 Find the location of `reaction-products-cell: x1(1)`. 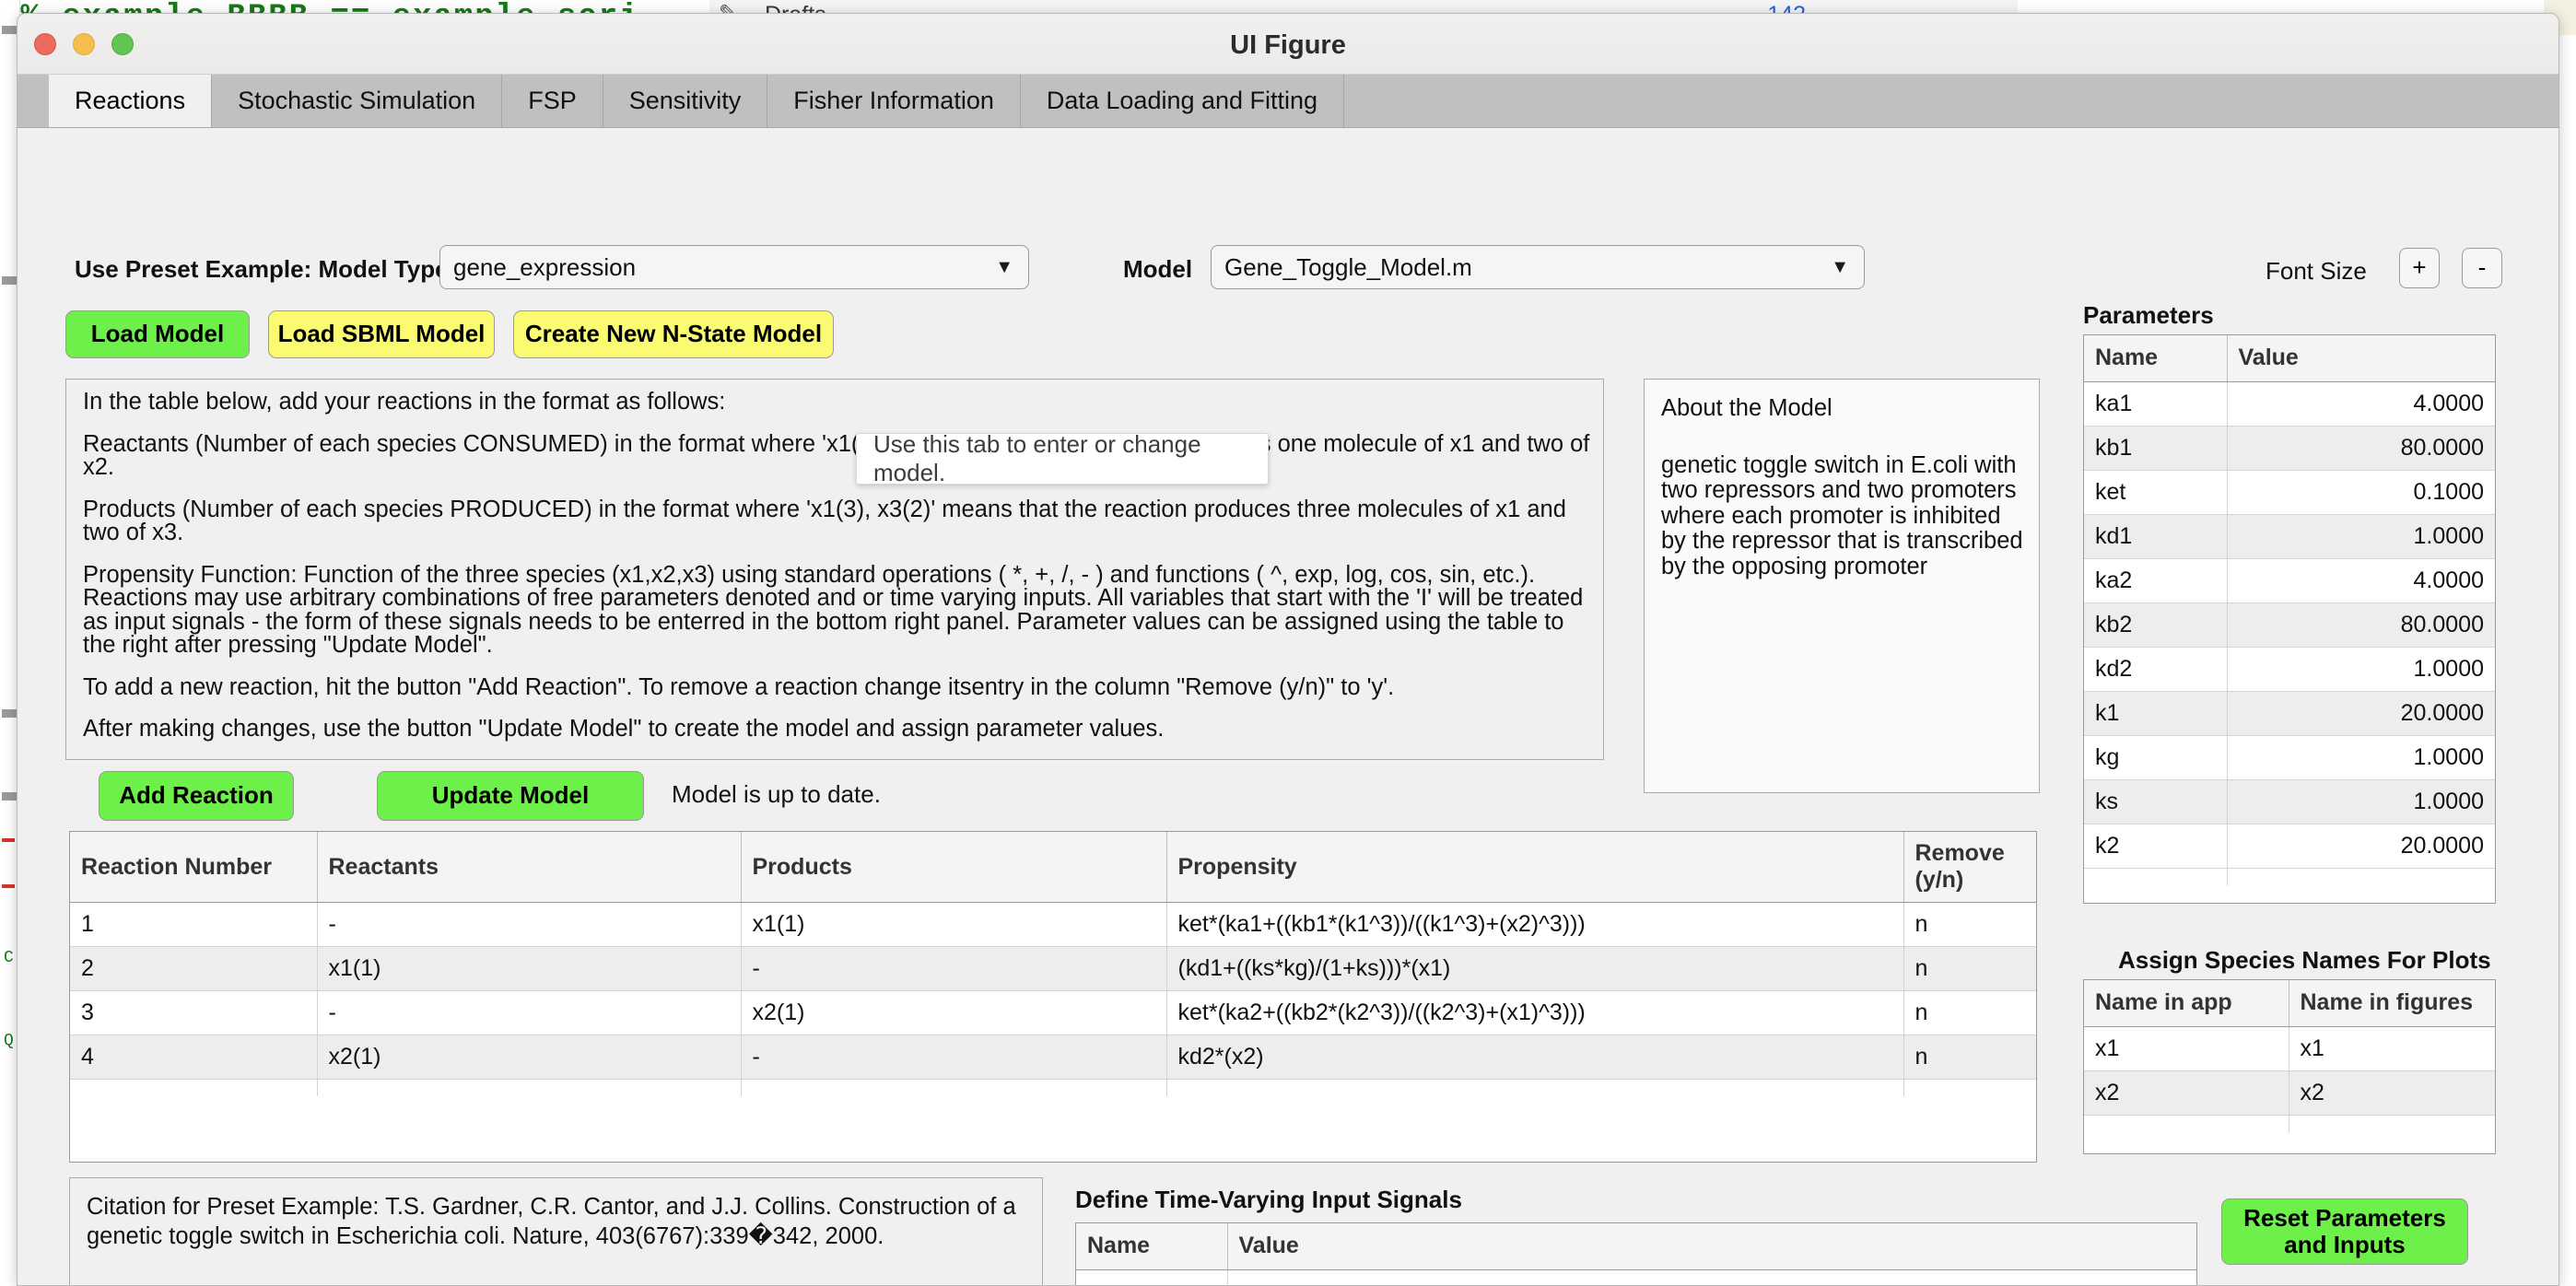

reaction-products-cell: x1(1) is located at coordinates (954, 924).